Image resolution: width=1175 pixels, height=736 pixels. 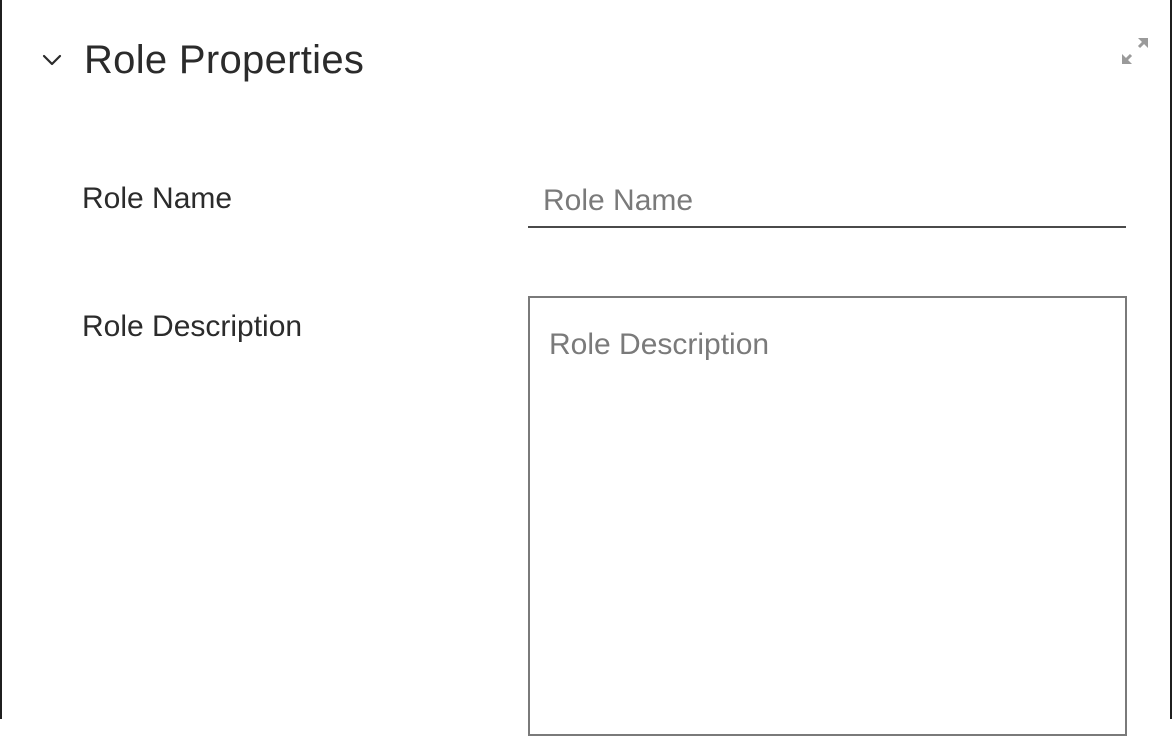 I want to click on expand-arrows-icon, so click(x=1135, y=51).